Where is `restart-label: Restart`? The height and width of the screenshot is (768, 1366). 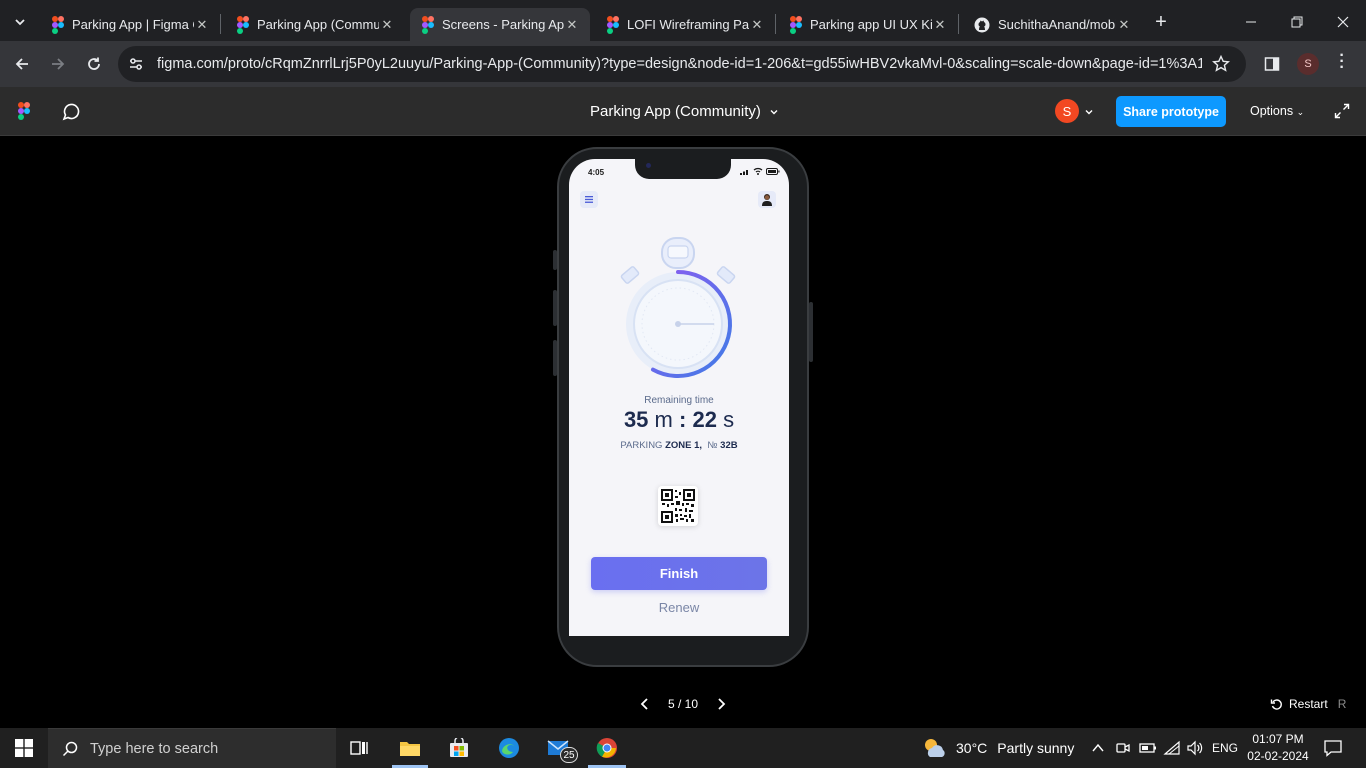 restart-label: Restart is located at coordinates (1308, 704).